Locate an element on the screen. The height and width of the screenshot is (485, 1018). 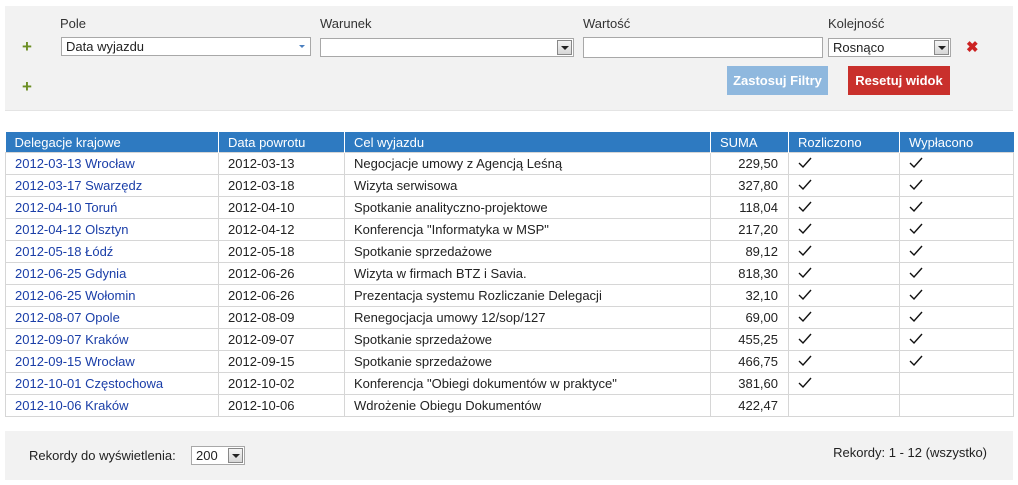
return-date-cell: 2012-03-18 is located at coordinates (281, 185).